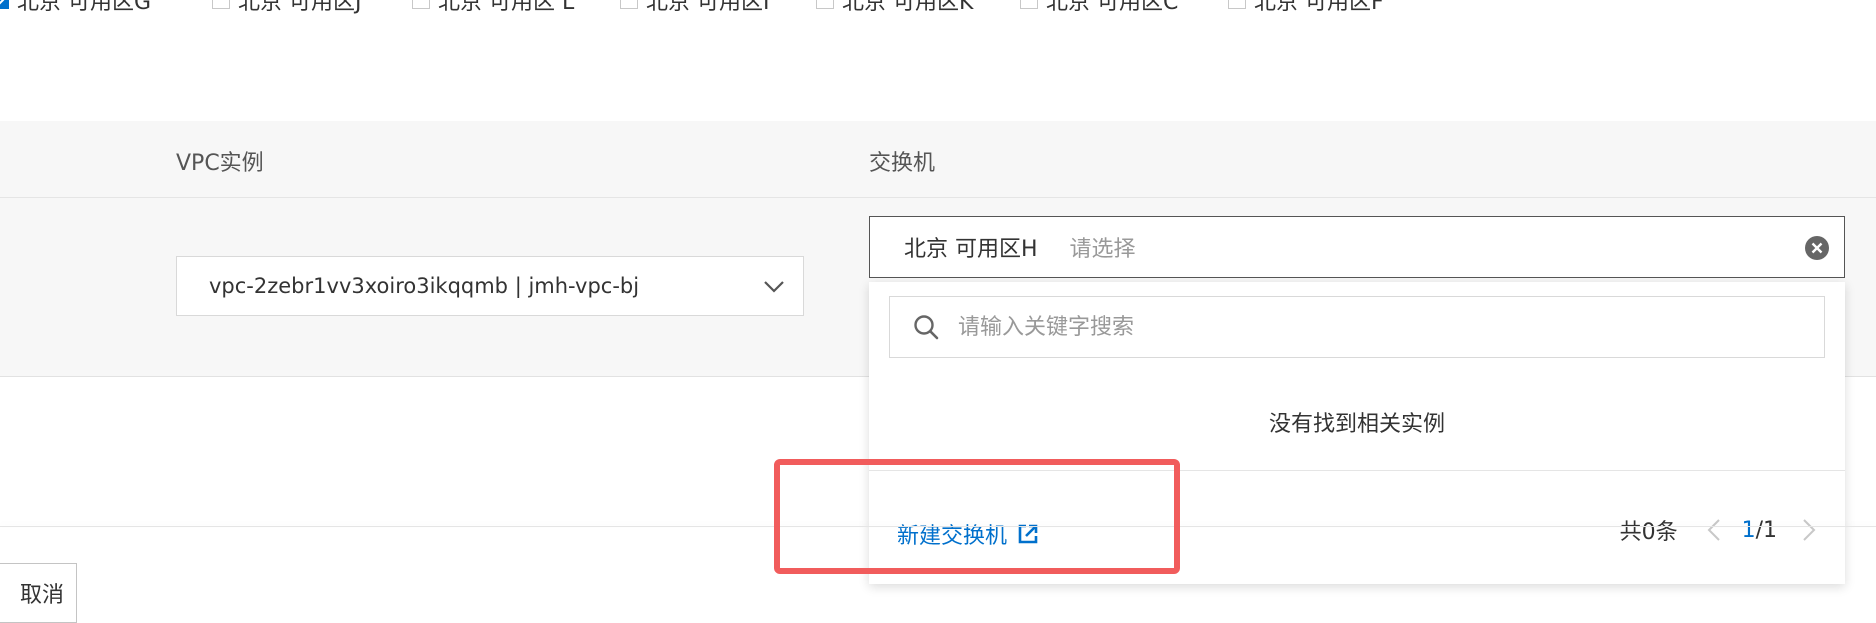  What do you see at coordinates (1817, 248) in the screenshot?
I see `clear-circle-icon` at bounding box center [1817, 248].